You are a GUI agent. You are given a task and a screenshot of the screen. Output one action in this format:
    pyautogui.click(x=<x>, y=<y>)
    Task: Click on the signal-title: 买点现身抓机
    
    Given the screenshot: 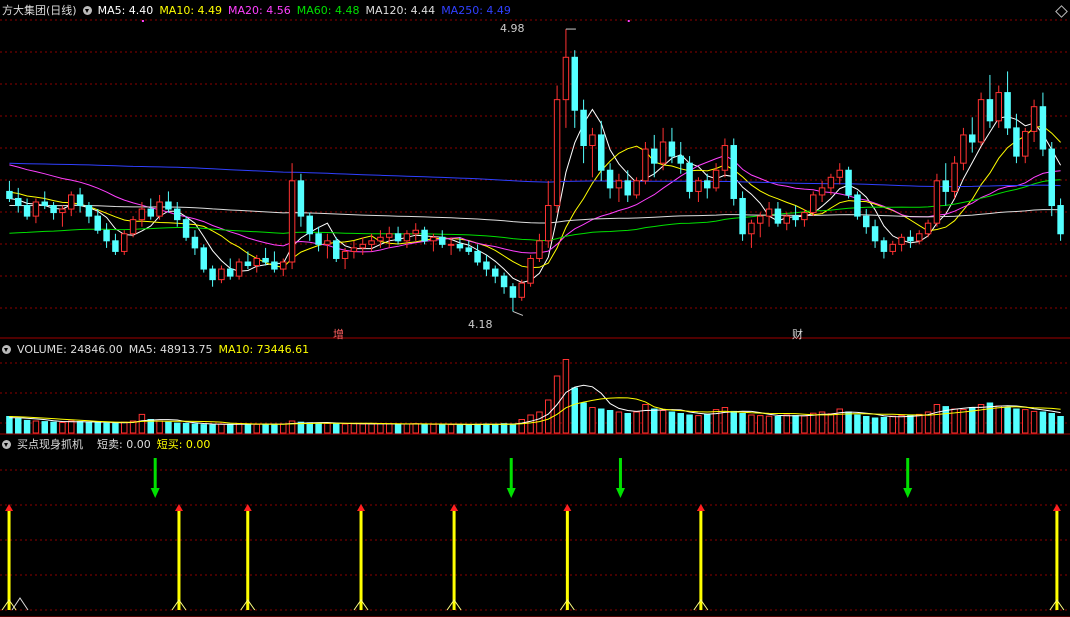 What is the action you would take?
    pyautogui.click(x=50, y=444)
    